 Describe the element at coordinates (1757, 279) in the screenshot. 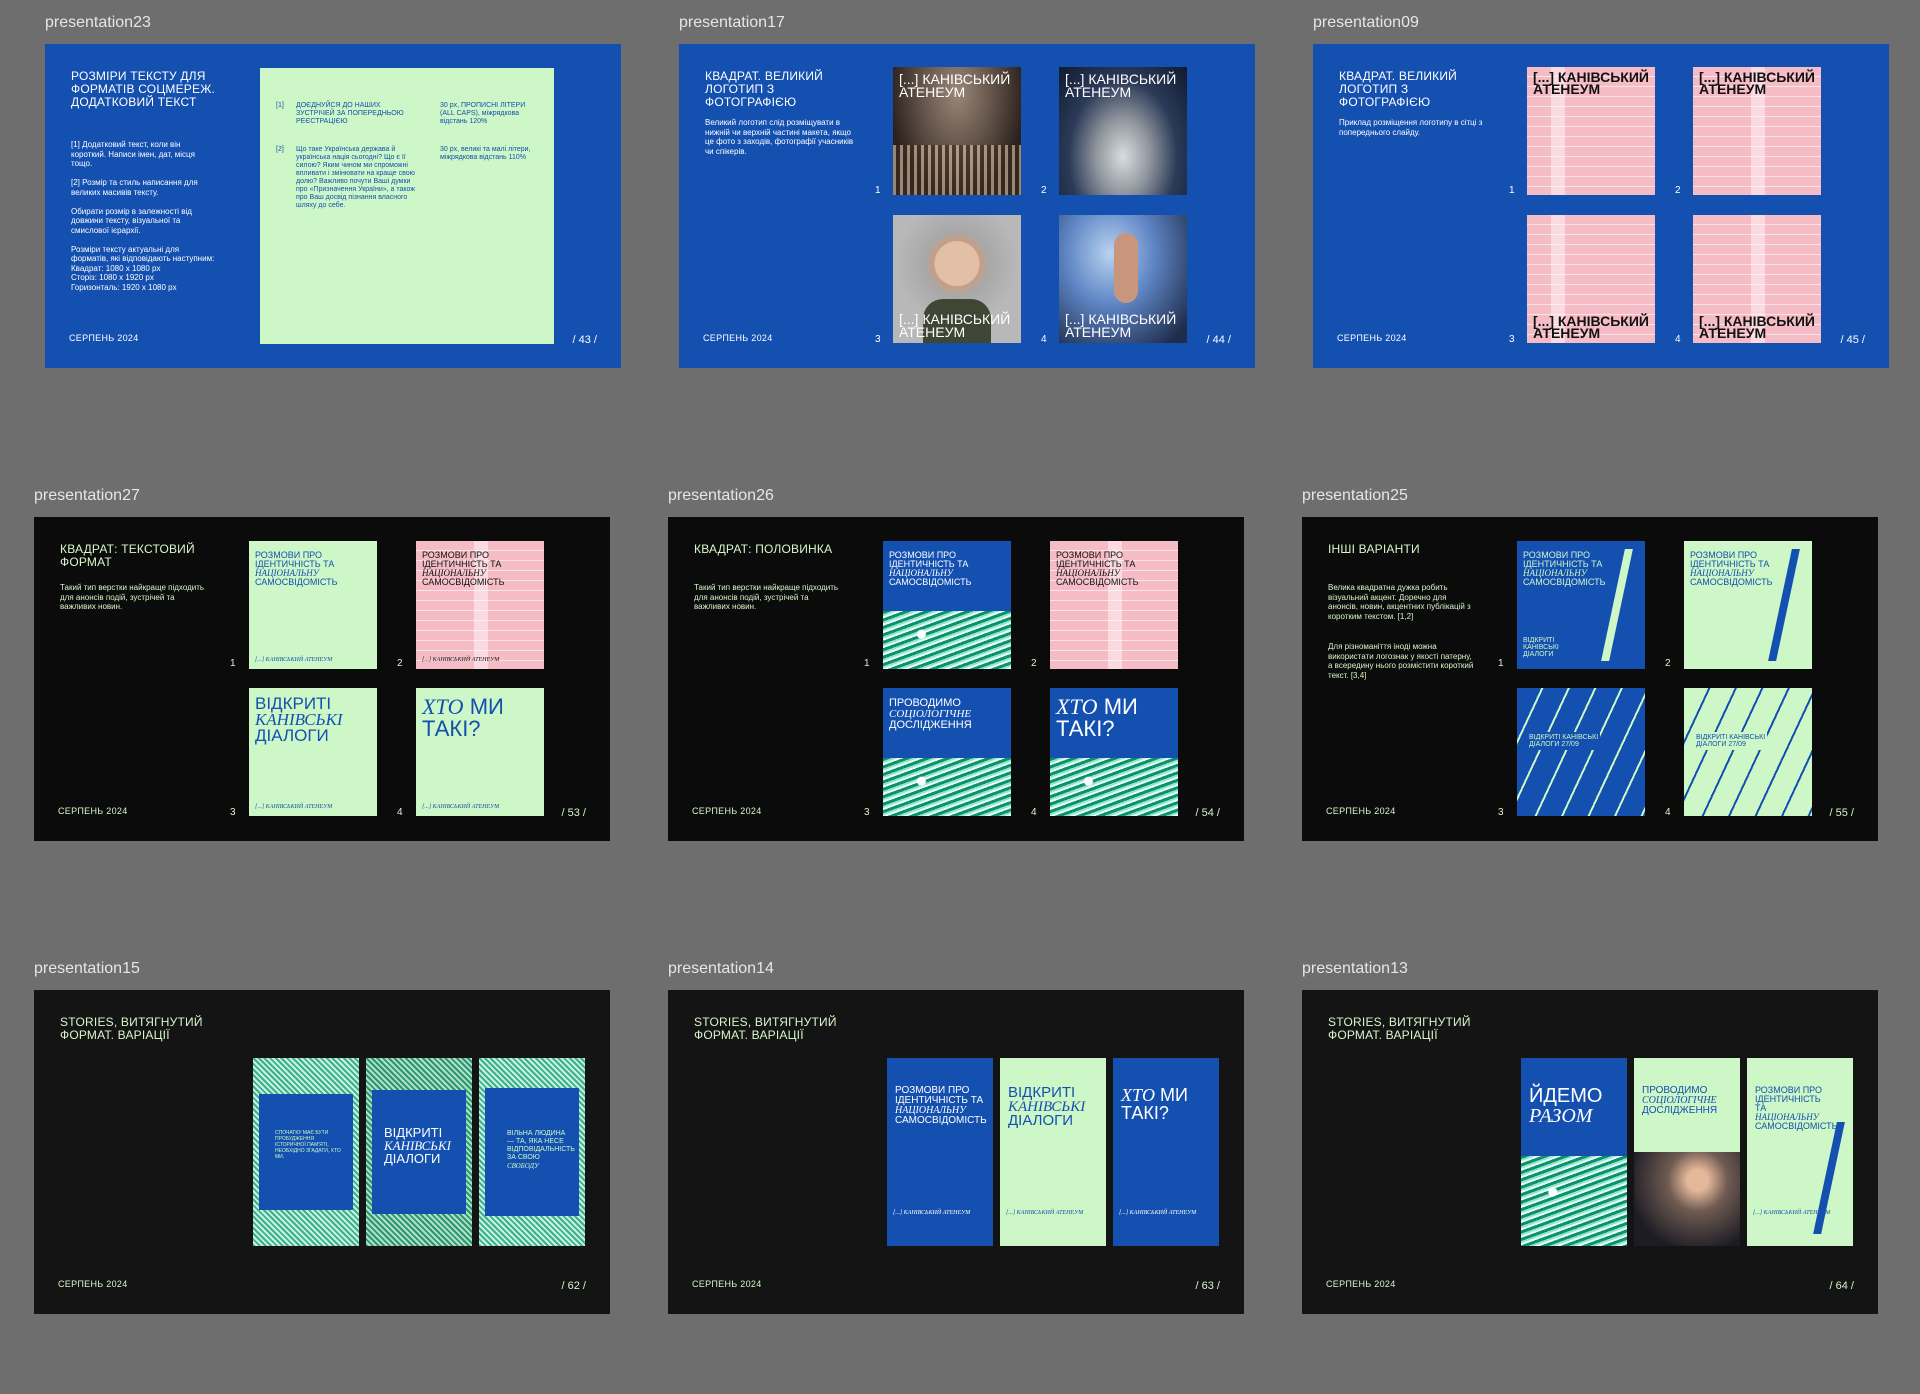

I see `logo-grid-card-4: [...] КАНІВСЬКИЙ АТЕНЕУМ` at that location.